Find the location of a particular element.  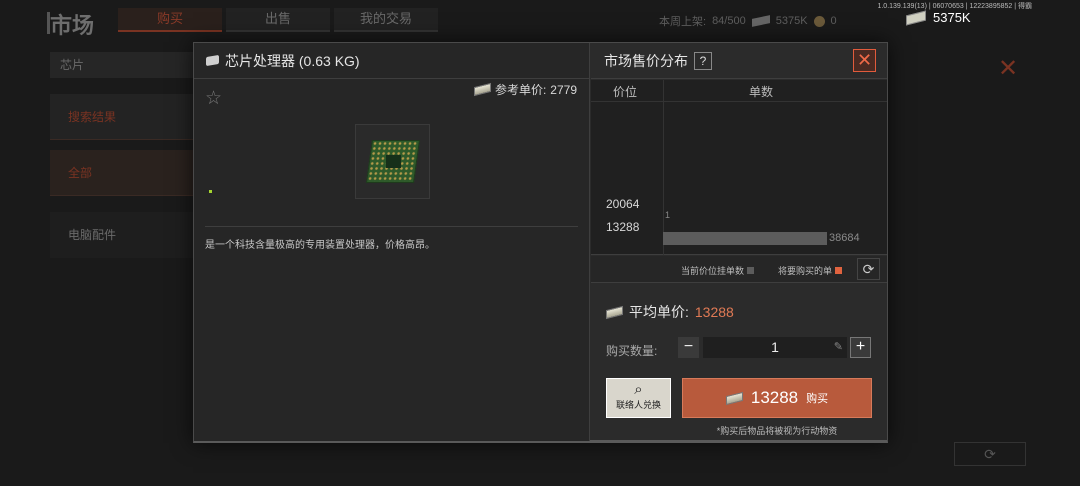

bar-count: 1 is located at coordinates (668, 215).